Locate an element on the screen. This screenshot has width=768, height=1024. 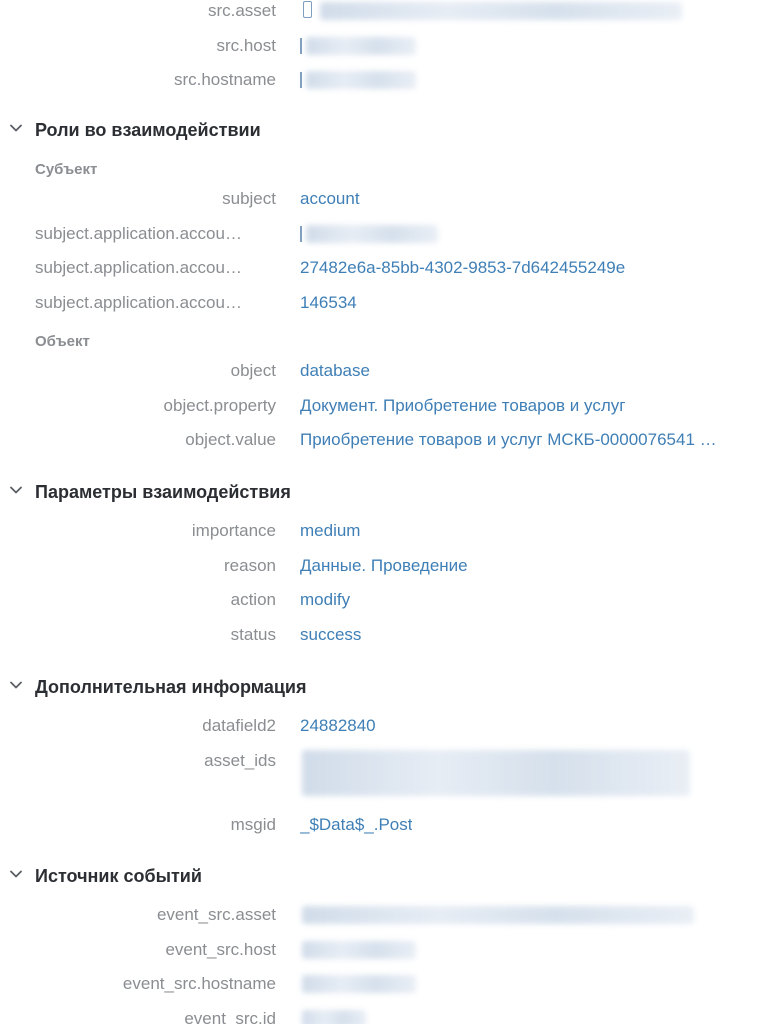
field-key: src.host is located at coordinates (246, 45).